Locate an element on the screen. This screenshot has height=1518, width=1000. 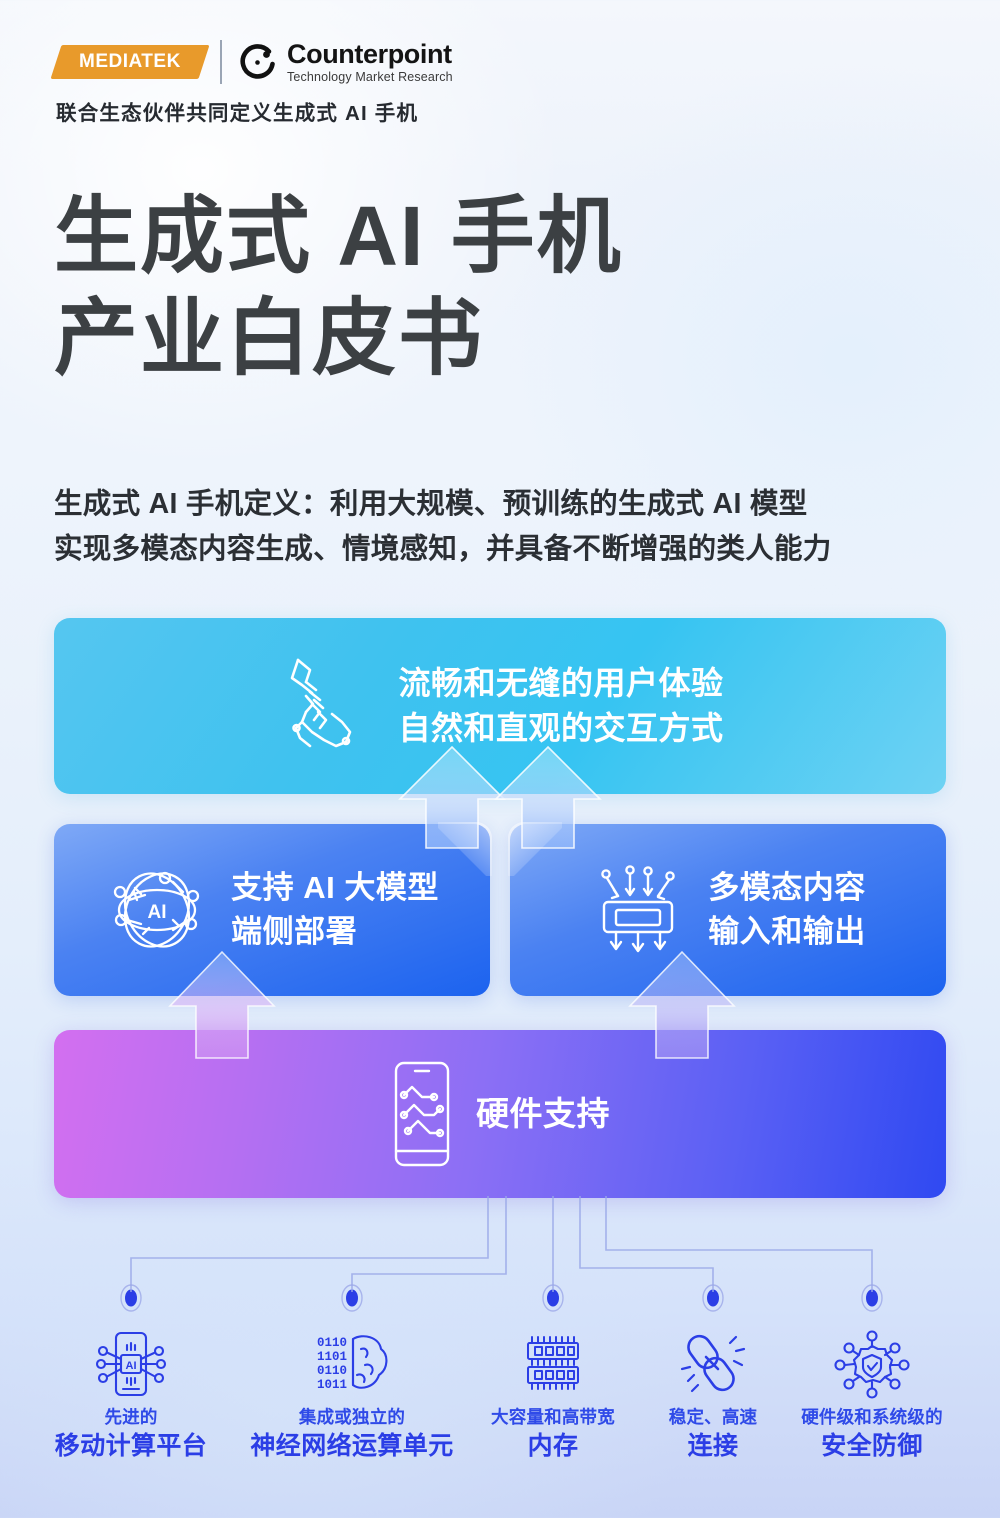
ai-atom-network-icon: AI is located at coordinates (156, 909).